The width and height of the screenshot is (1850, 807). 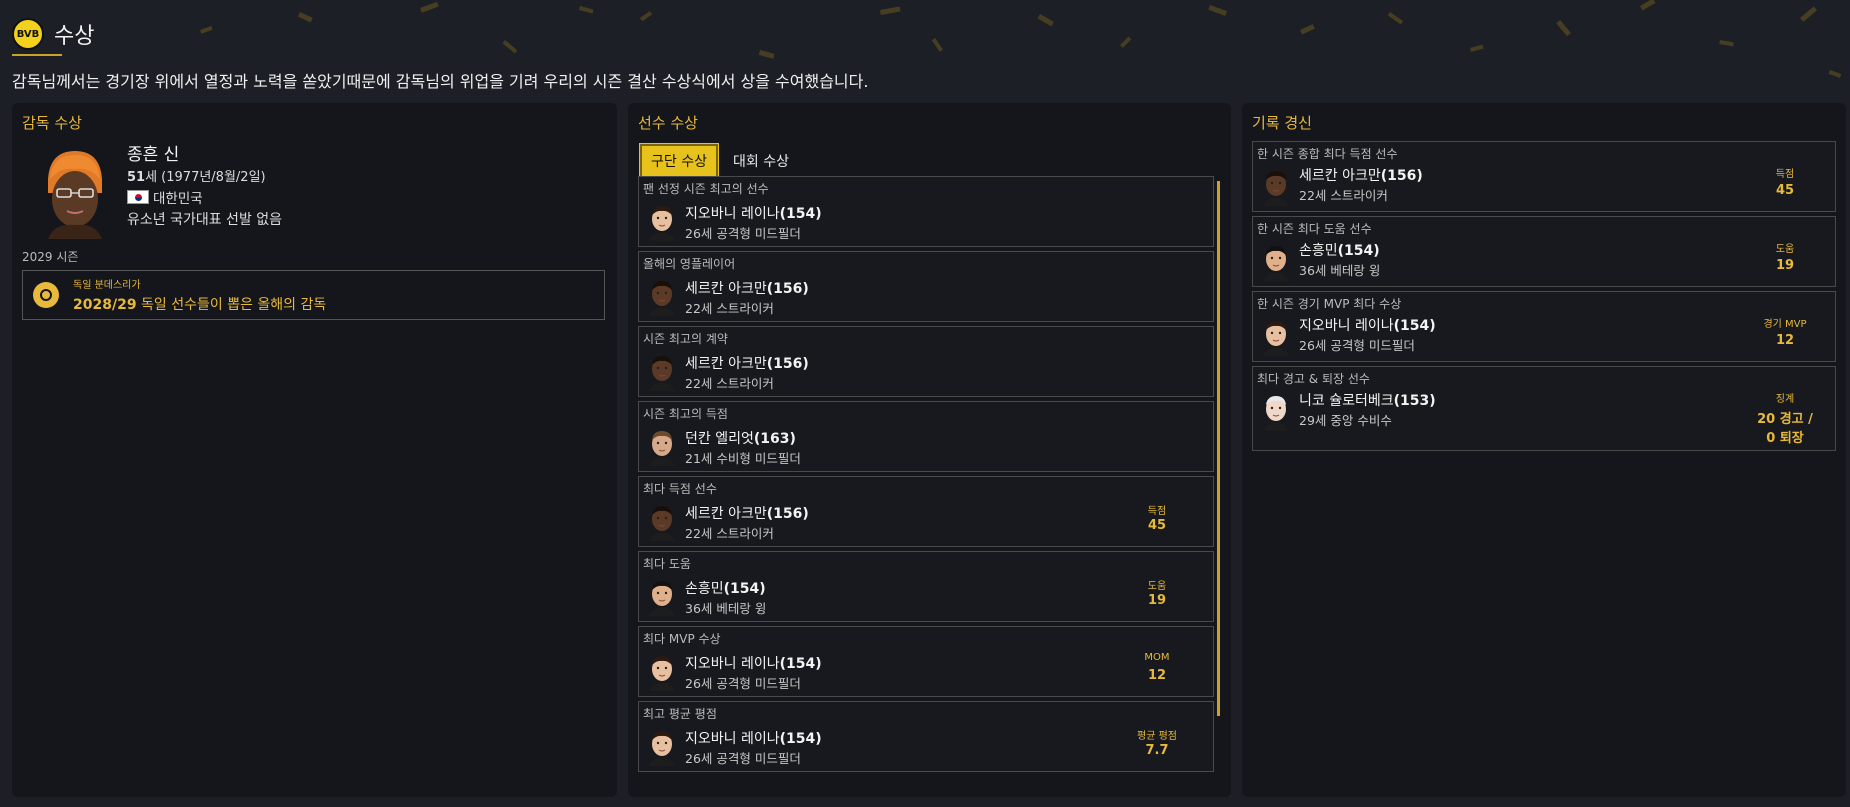 I want to click on page-header: BVB 수상, so click(x=53, y=34).